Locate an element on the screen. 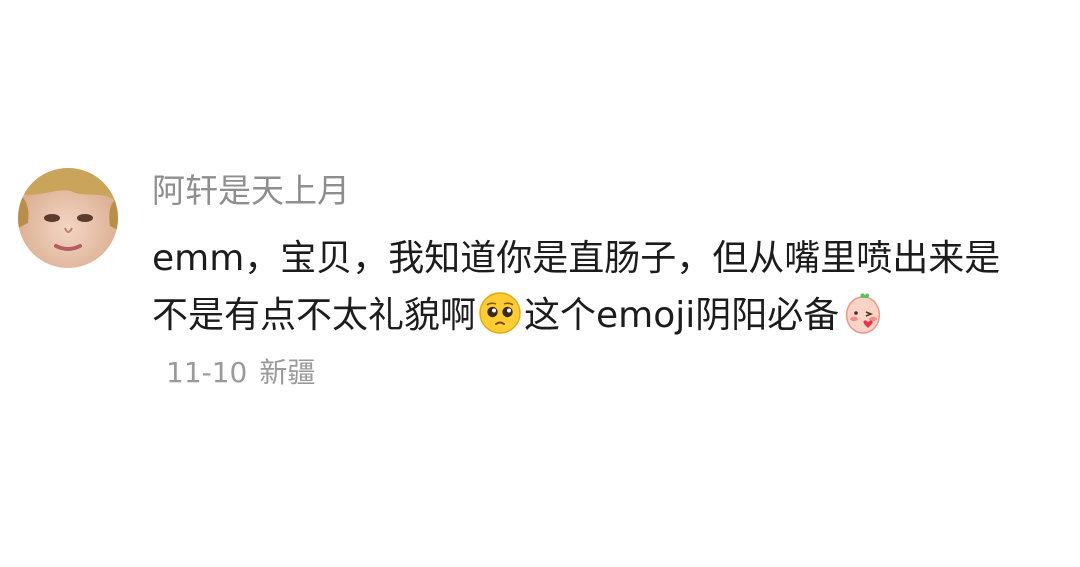 Image resolution: width=1080 pixels, height=567 pixels. comment-text-part-2: 这个emoji阴阳必备 is located at coordinates (682, 315).